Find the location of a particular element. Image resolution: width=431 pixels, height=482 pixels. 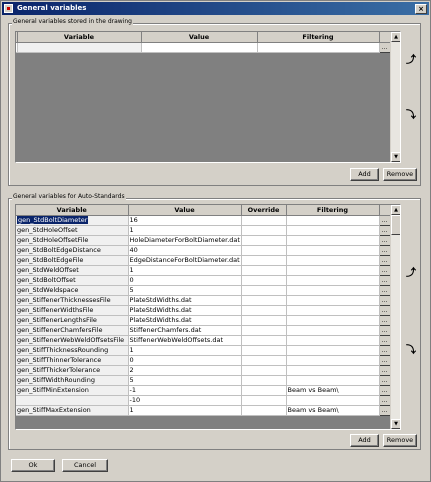

variable-cell: gen_StiffenerLengthsFile is located at coordinates (72, 320).